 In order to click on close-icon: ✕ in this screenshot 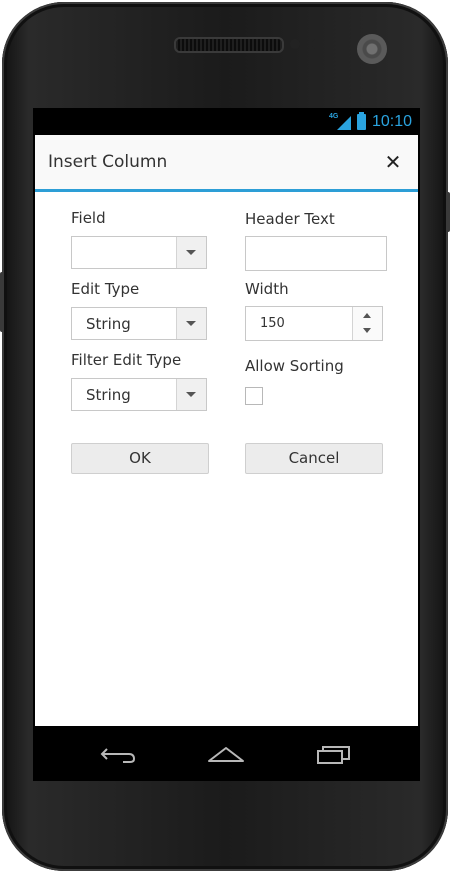, I will do `click(393, 162)`.